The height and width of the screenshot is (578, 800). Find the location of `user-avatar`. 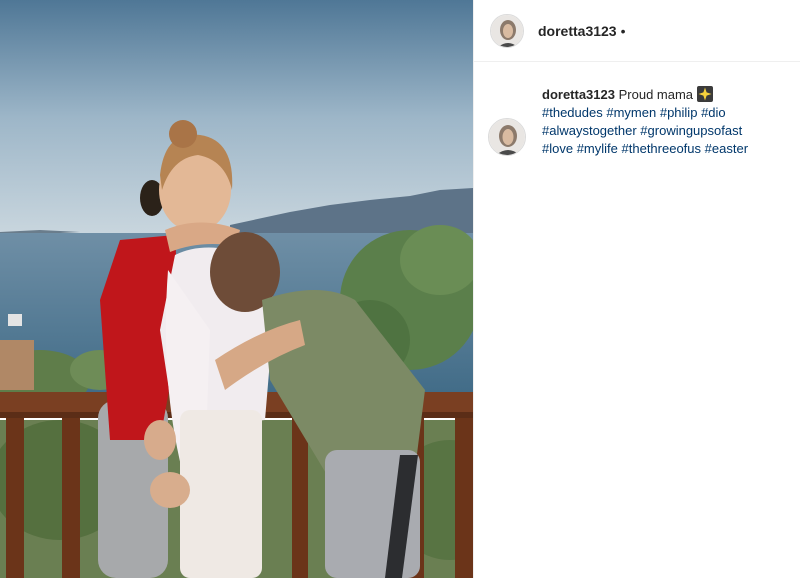

user-avatar is located at coordinates (507, 30).